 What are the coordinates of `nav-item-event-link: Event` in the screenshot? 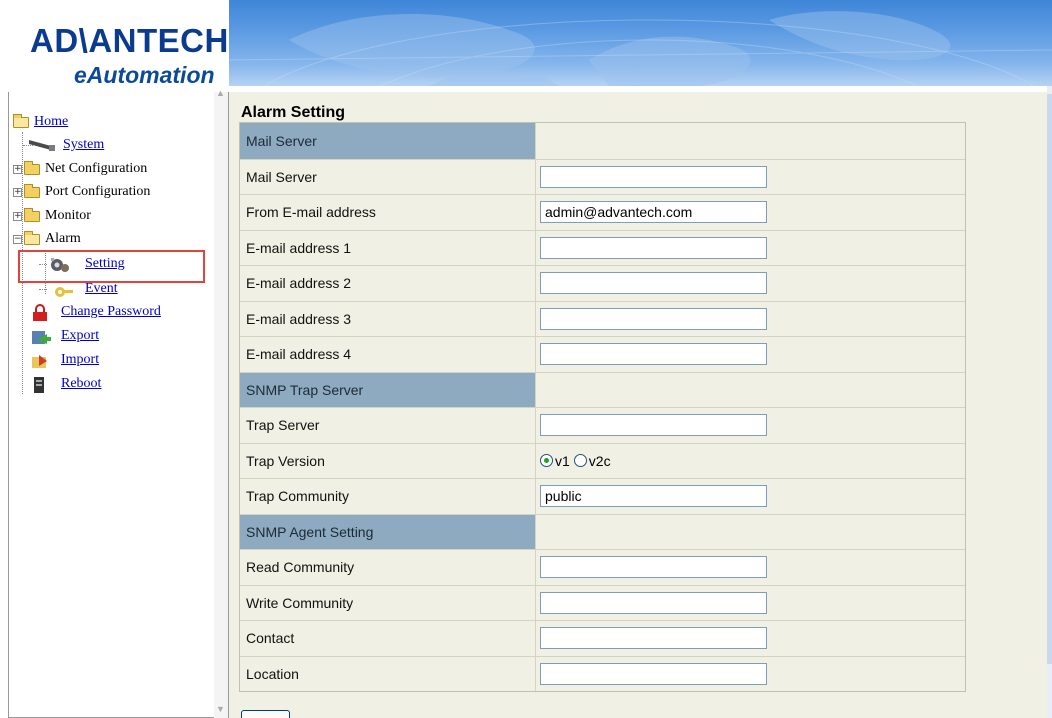 It's located at (101, 289).